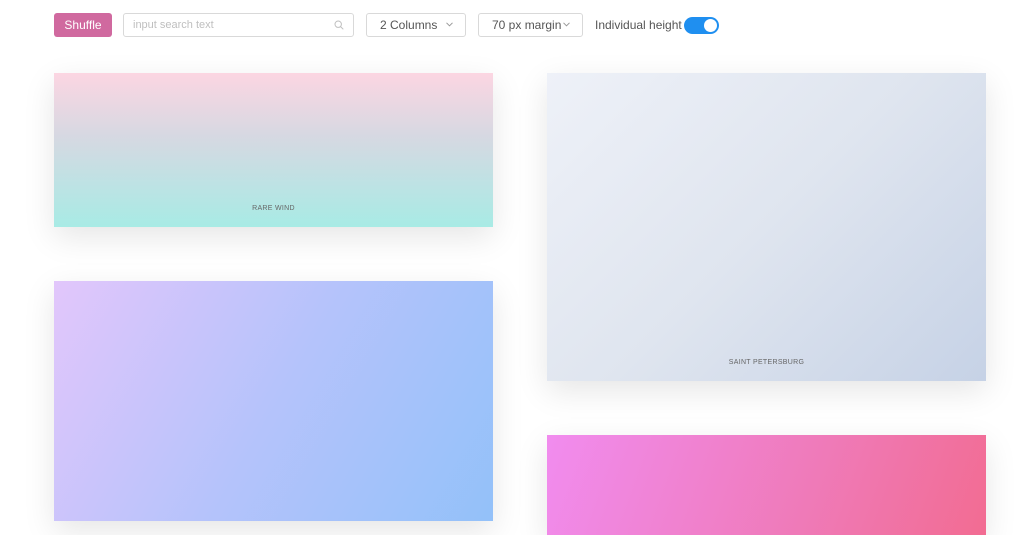 The height and width of the screenshot is (535, 1024). What do you see at coordinates (273, 208) in the screenshot?
I see `card-title: RARE WIND` at bounding box center [273, 208].